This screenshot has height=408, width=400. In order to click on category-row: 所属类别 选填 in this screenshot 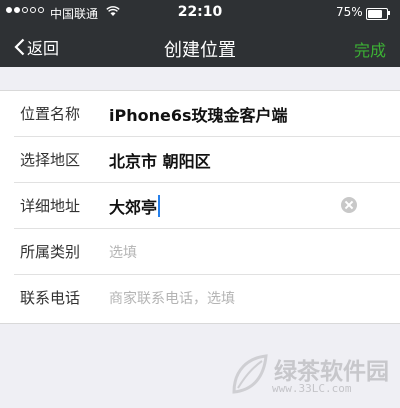, I will do `click(200, 252)`.